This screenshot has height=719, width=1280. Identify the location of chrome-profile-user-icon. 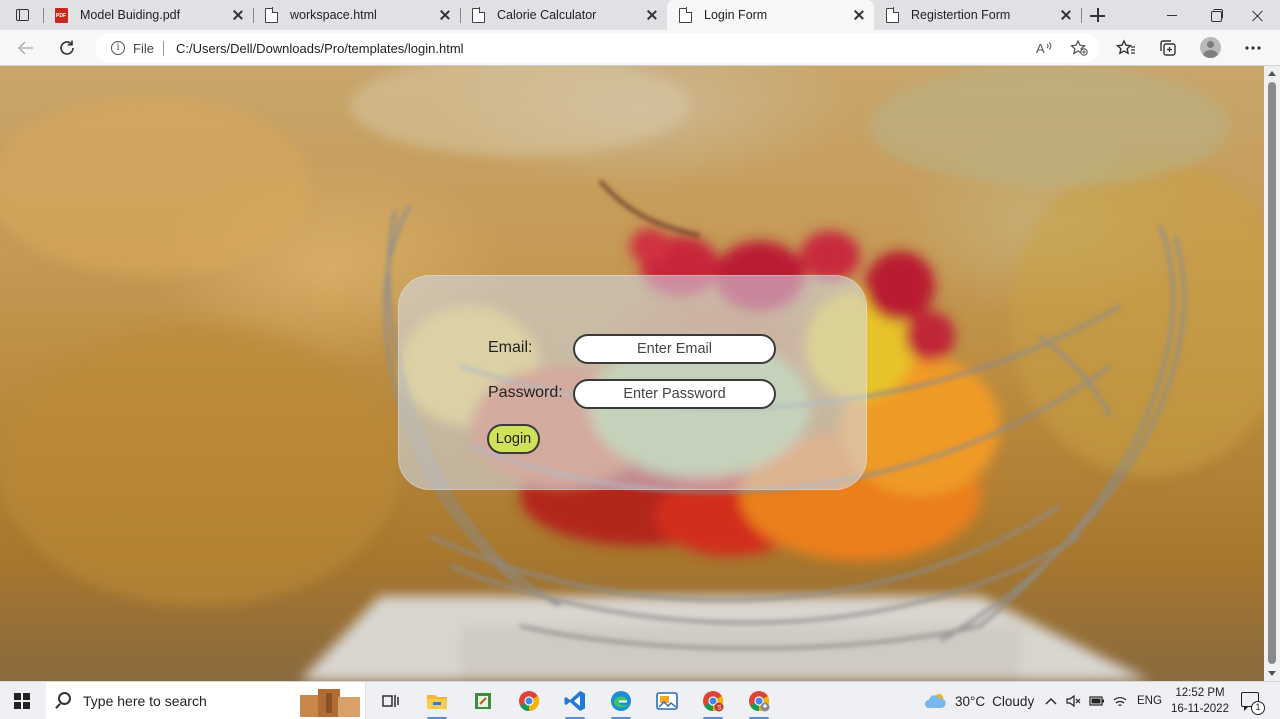
(759, 702).